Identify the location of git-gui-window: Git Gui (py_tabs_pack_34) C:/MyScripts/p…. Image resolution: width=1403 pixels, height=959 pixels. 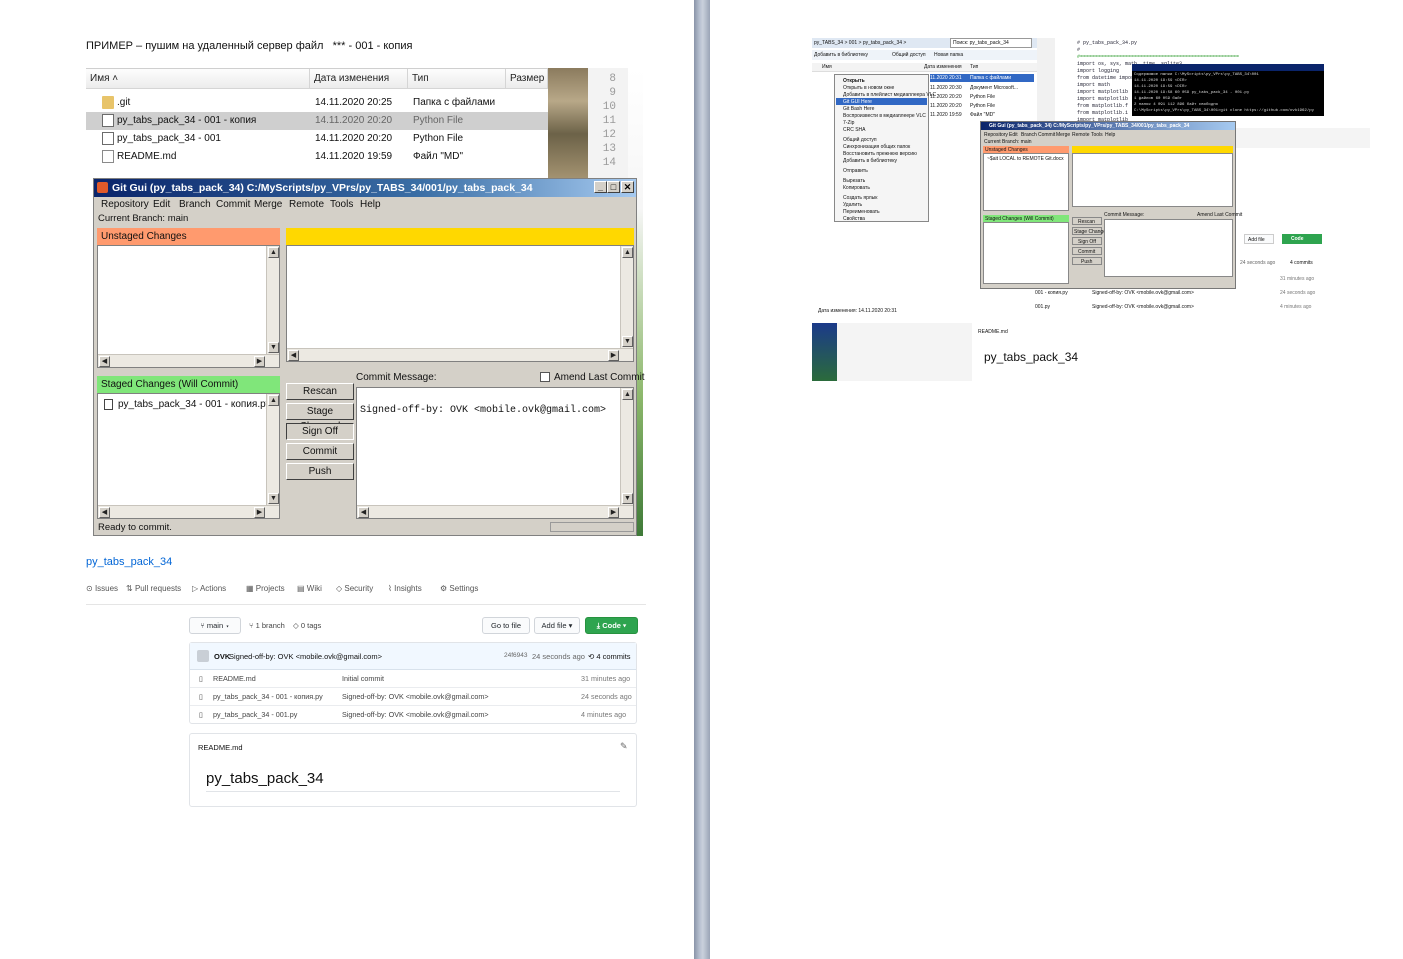
(369, 357).